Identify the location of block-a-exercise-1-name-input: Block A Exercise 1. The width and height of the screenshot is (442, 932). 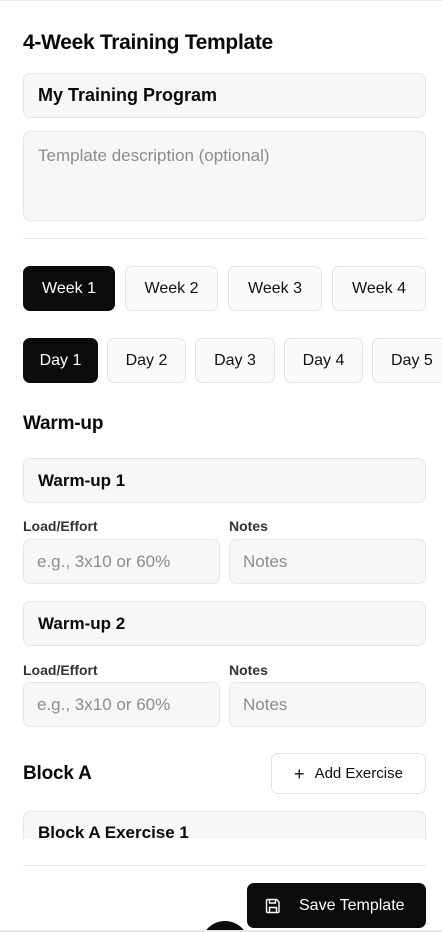
(224, 825).